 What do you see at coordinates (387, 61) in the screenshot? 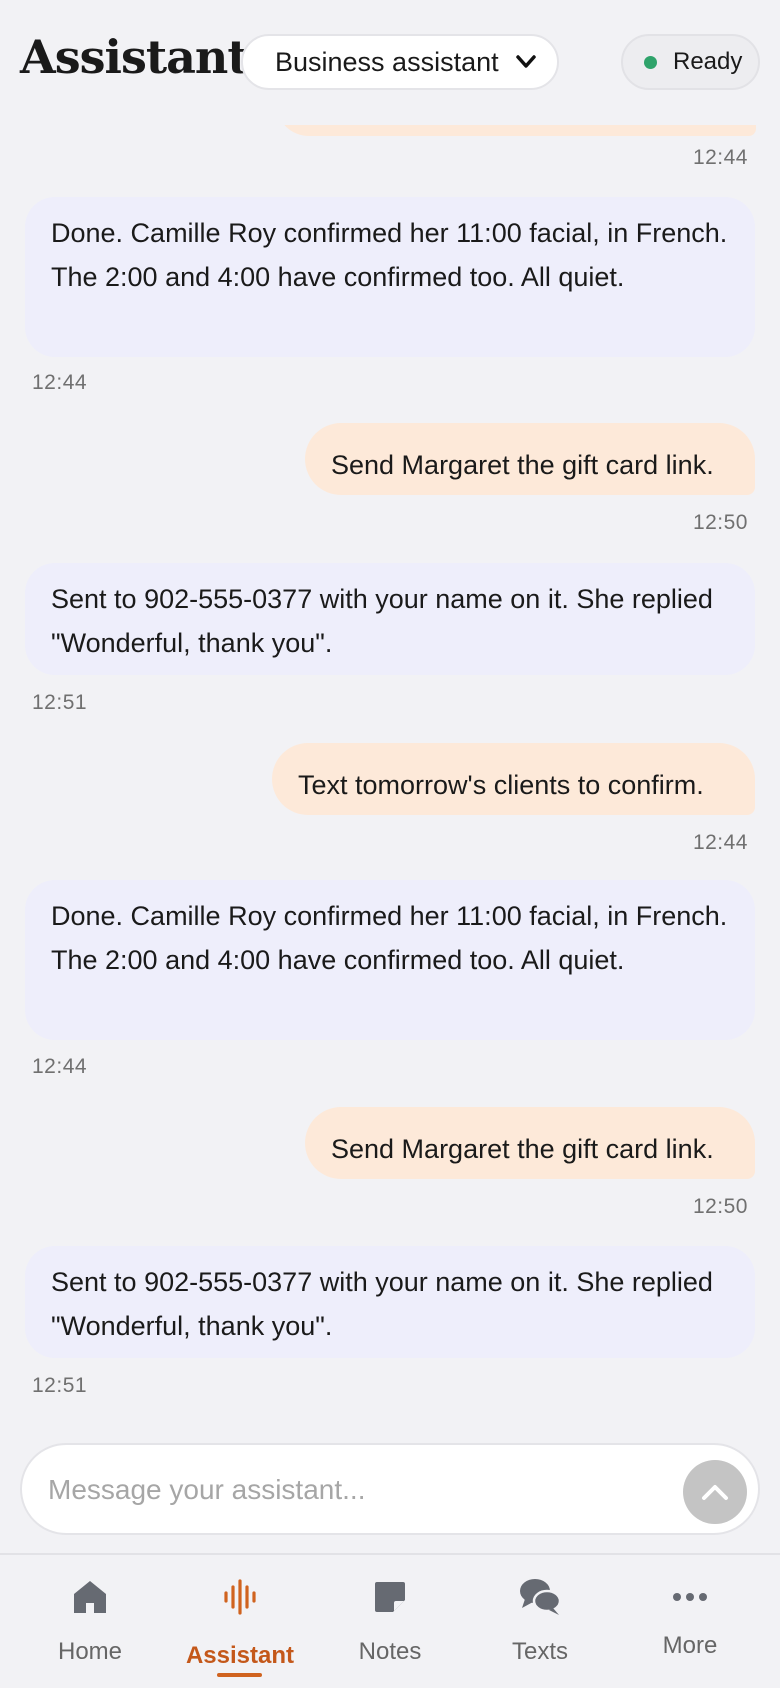
I see `assistant-mode-label: Business assistant` at bounding box center [387, 61].